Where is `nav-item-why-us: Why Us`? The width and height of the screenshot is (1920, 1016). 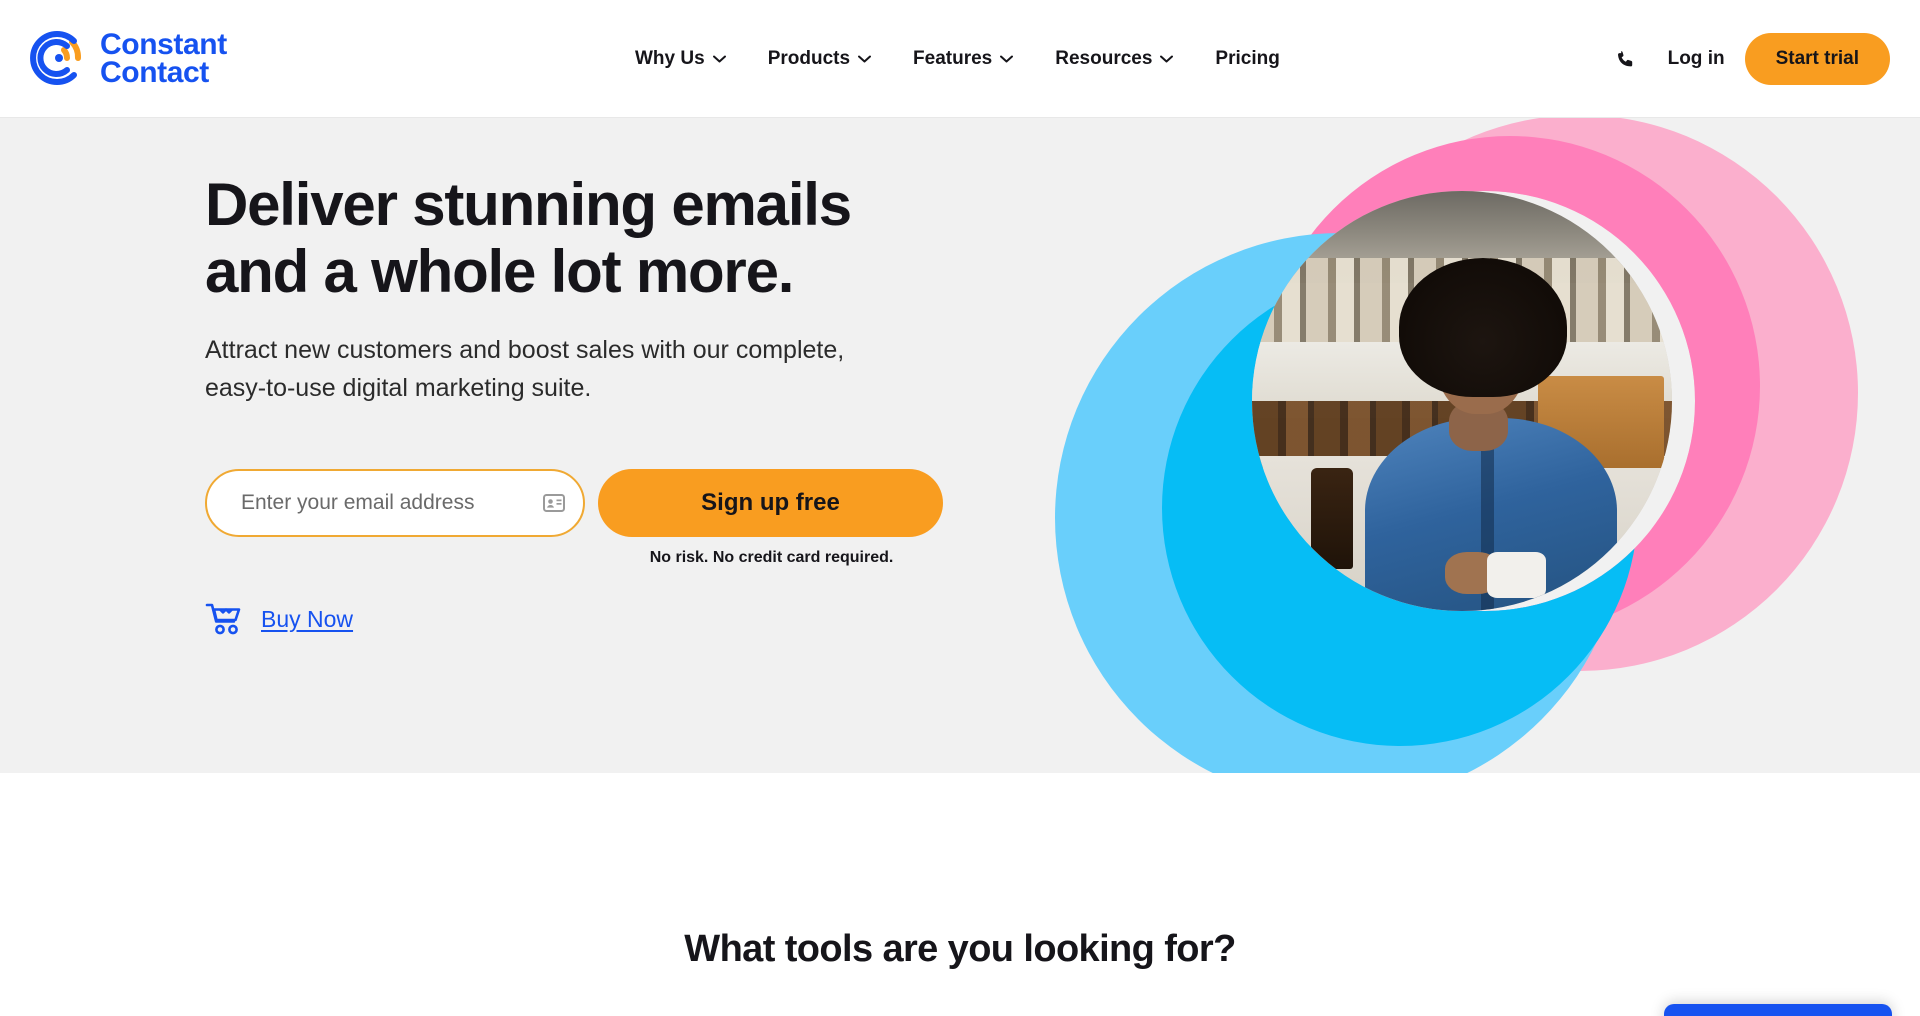
nav-item-why-us: Why Us is located at coordinates (680, 59).